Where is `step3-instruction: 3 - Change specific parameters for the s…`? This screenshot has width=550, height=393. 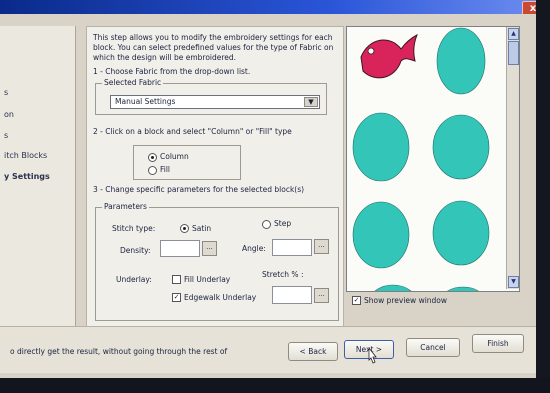
step3-instruction: 3 - Change specific parameters for the s… is located at coordinates (199, 189).